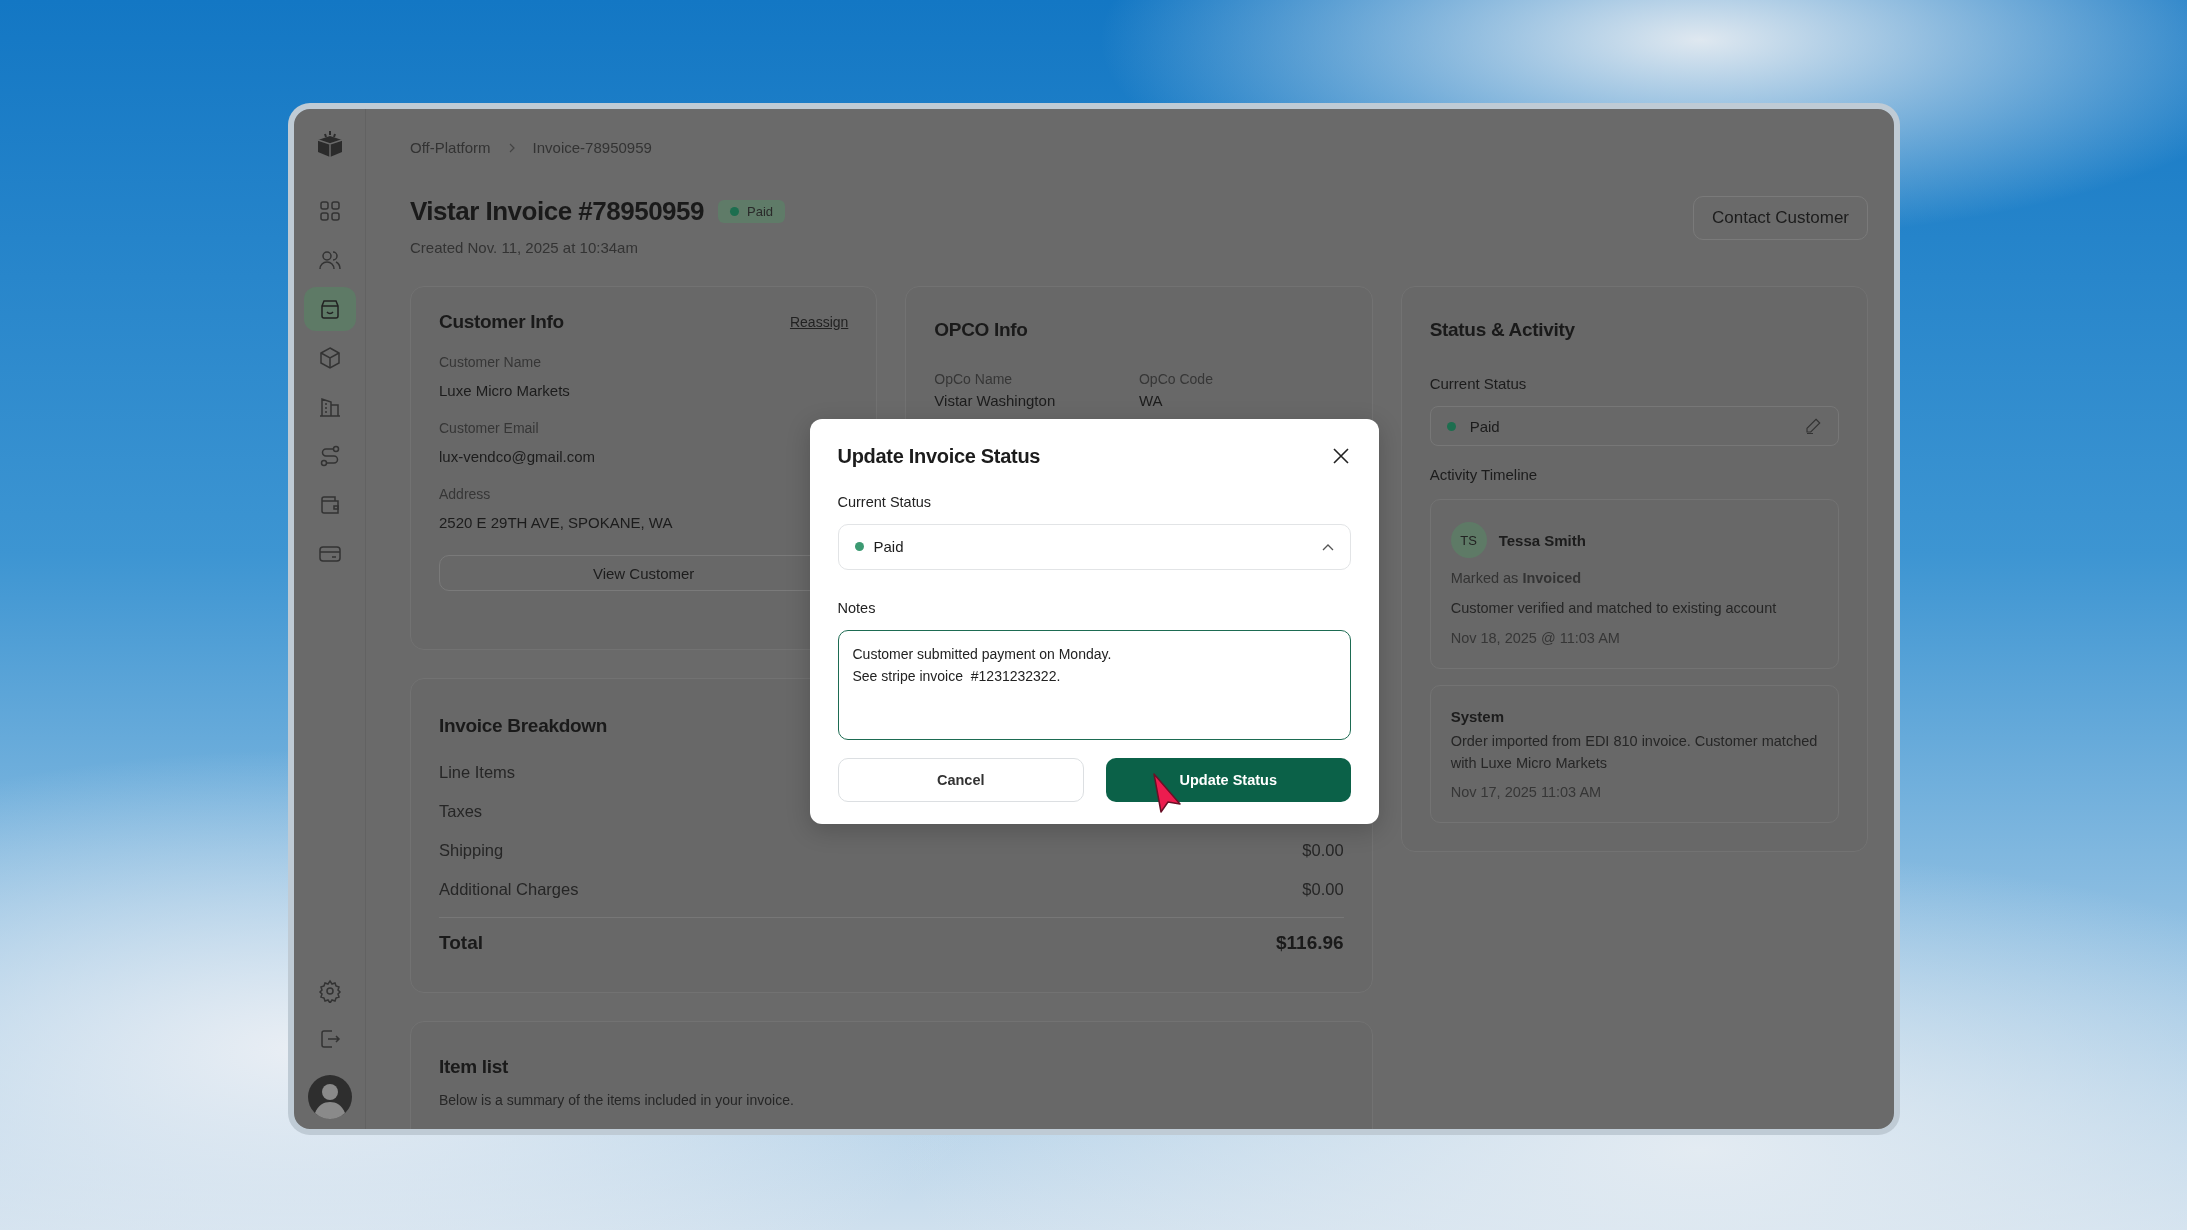 The image size is (2187, 1230). Describe the element at coordinates (329, 1097) in the screenshot. I see `avatar-icon` at that location.